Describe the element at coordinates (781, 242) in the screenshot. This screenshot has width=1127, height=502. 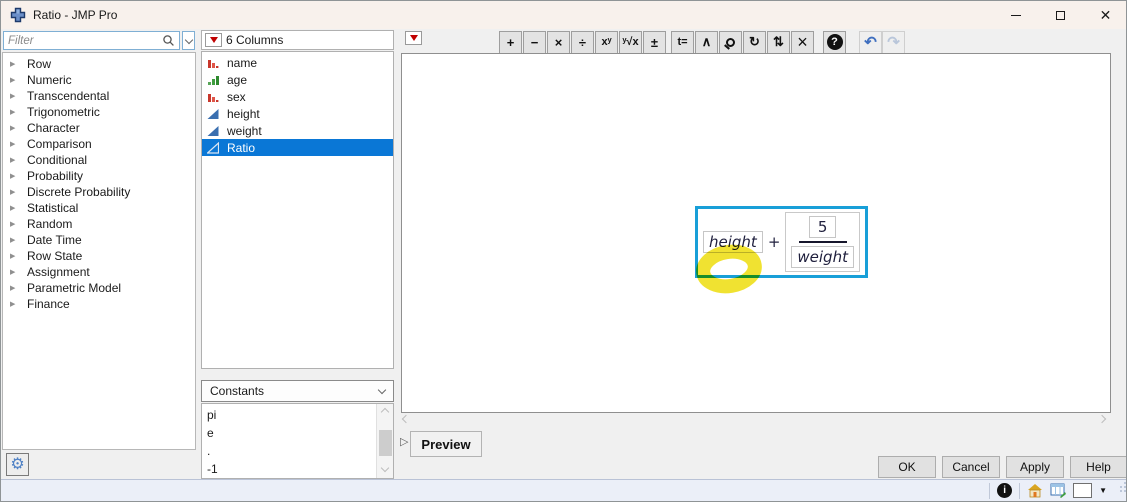
I see `formula-selection-rect: height + 5 weight` at that location.